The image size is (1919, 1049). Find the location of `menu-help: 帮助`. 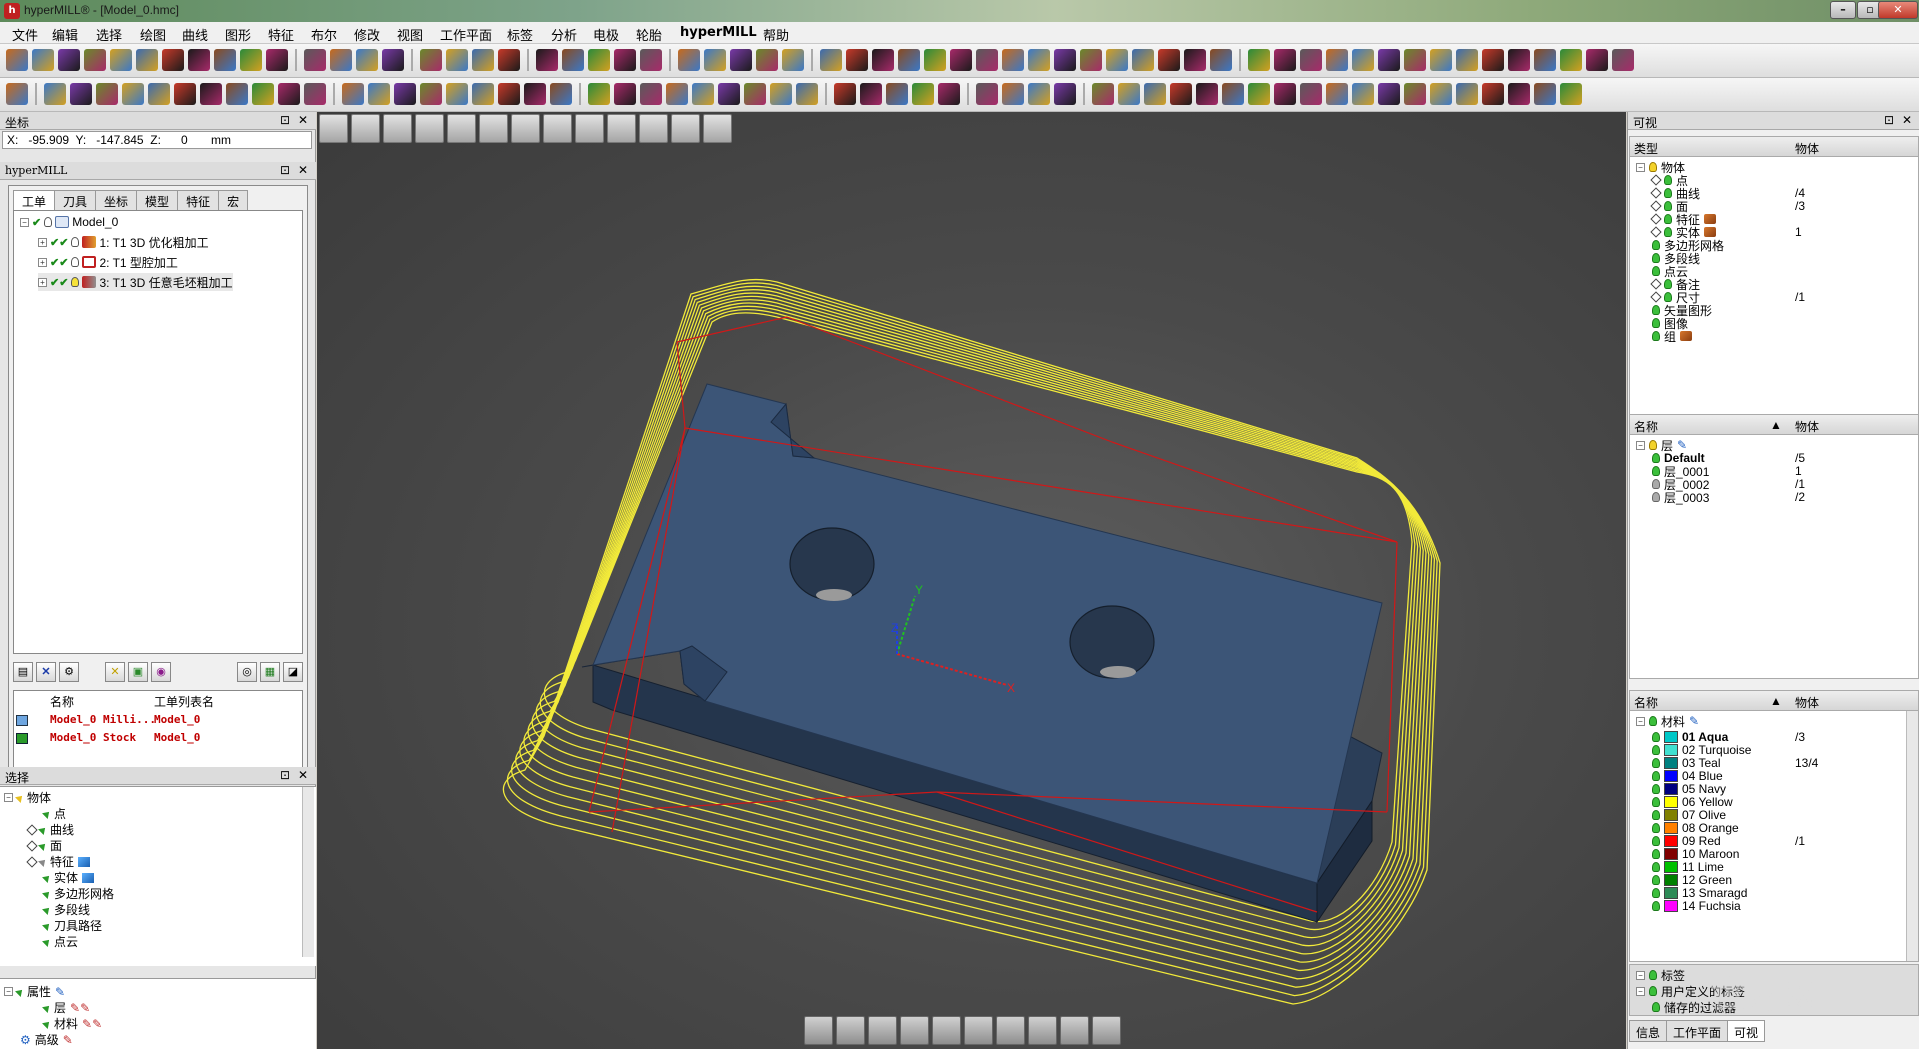

menu-help: 帮助 is located at coordinates (776, 34).